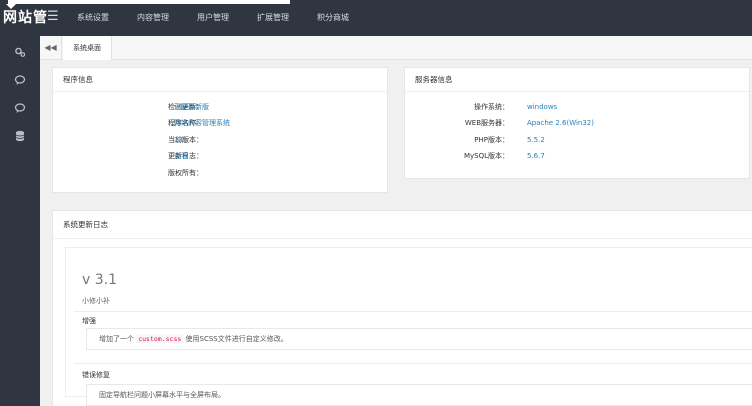 This screenshot has width=752, height=406. What do you see at coordinates (220, 80) in the screenshot?
I see `panel-title: 程序信息` at bounding box center [220, 80].